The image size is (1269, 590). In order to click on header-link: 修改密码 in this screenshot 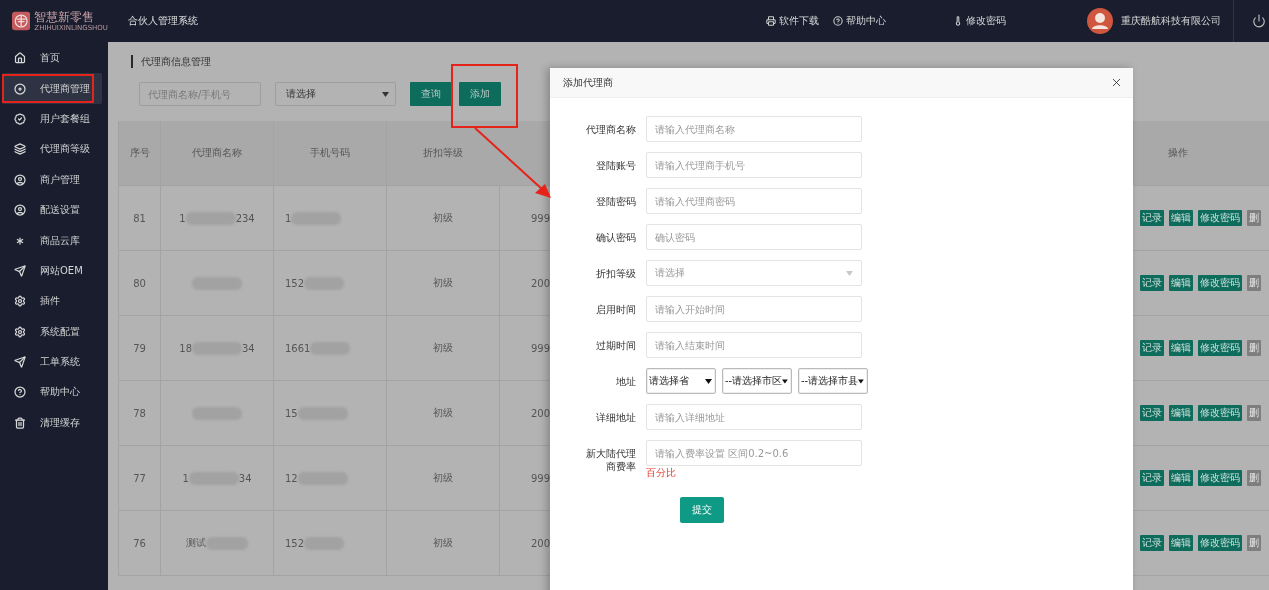, I will do `click(979, 21)`.